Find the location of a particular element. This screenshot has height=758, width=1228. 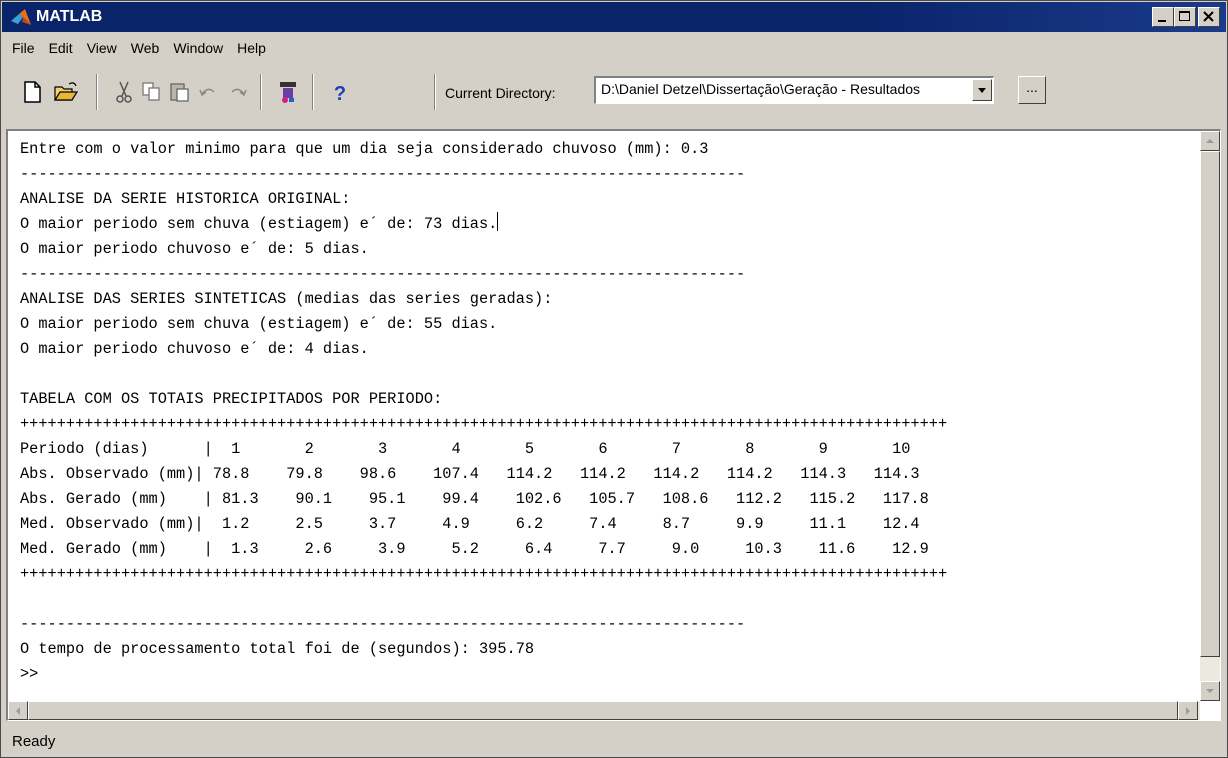

status-bar: Ready is located at coordinates (614, 742).